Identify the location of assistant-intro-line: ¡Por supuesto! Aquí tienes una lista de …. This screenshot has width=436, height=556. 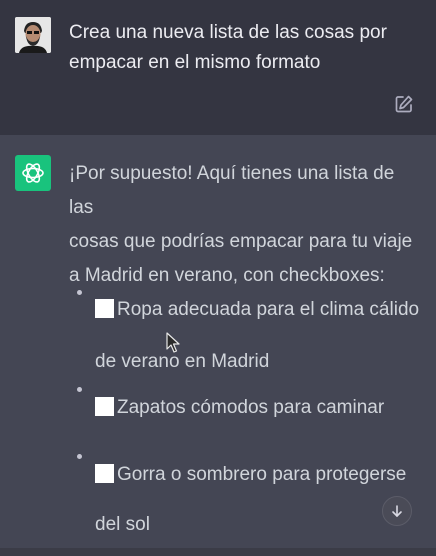
(232, 190).